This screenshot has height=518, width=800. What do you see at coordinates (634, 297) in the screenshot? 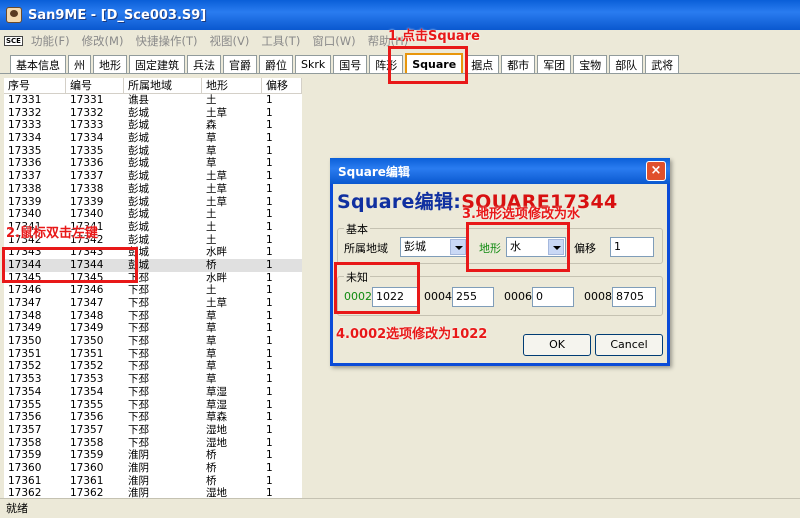
I see `field-0008-input: 8705` at bounding box center [634, 297].